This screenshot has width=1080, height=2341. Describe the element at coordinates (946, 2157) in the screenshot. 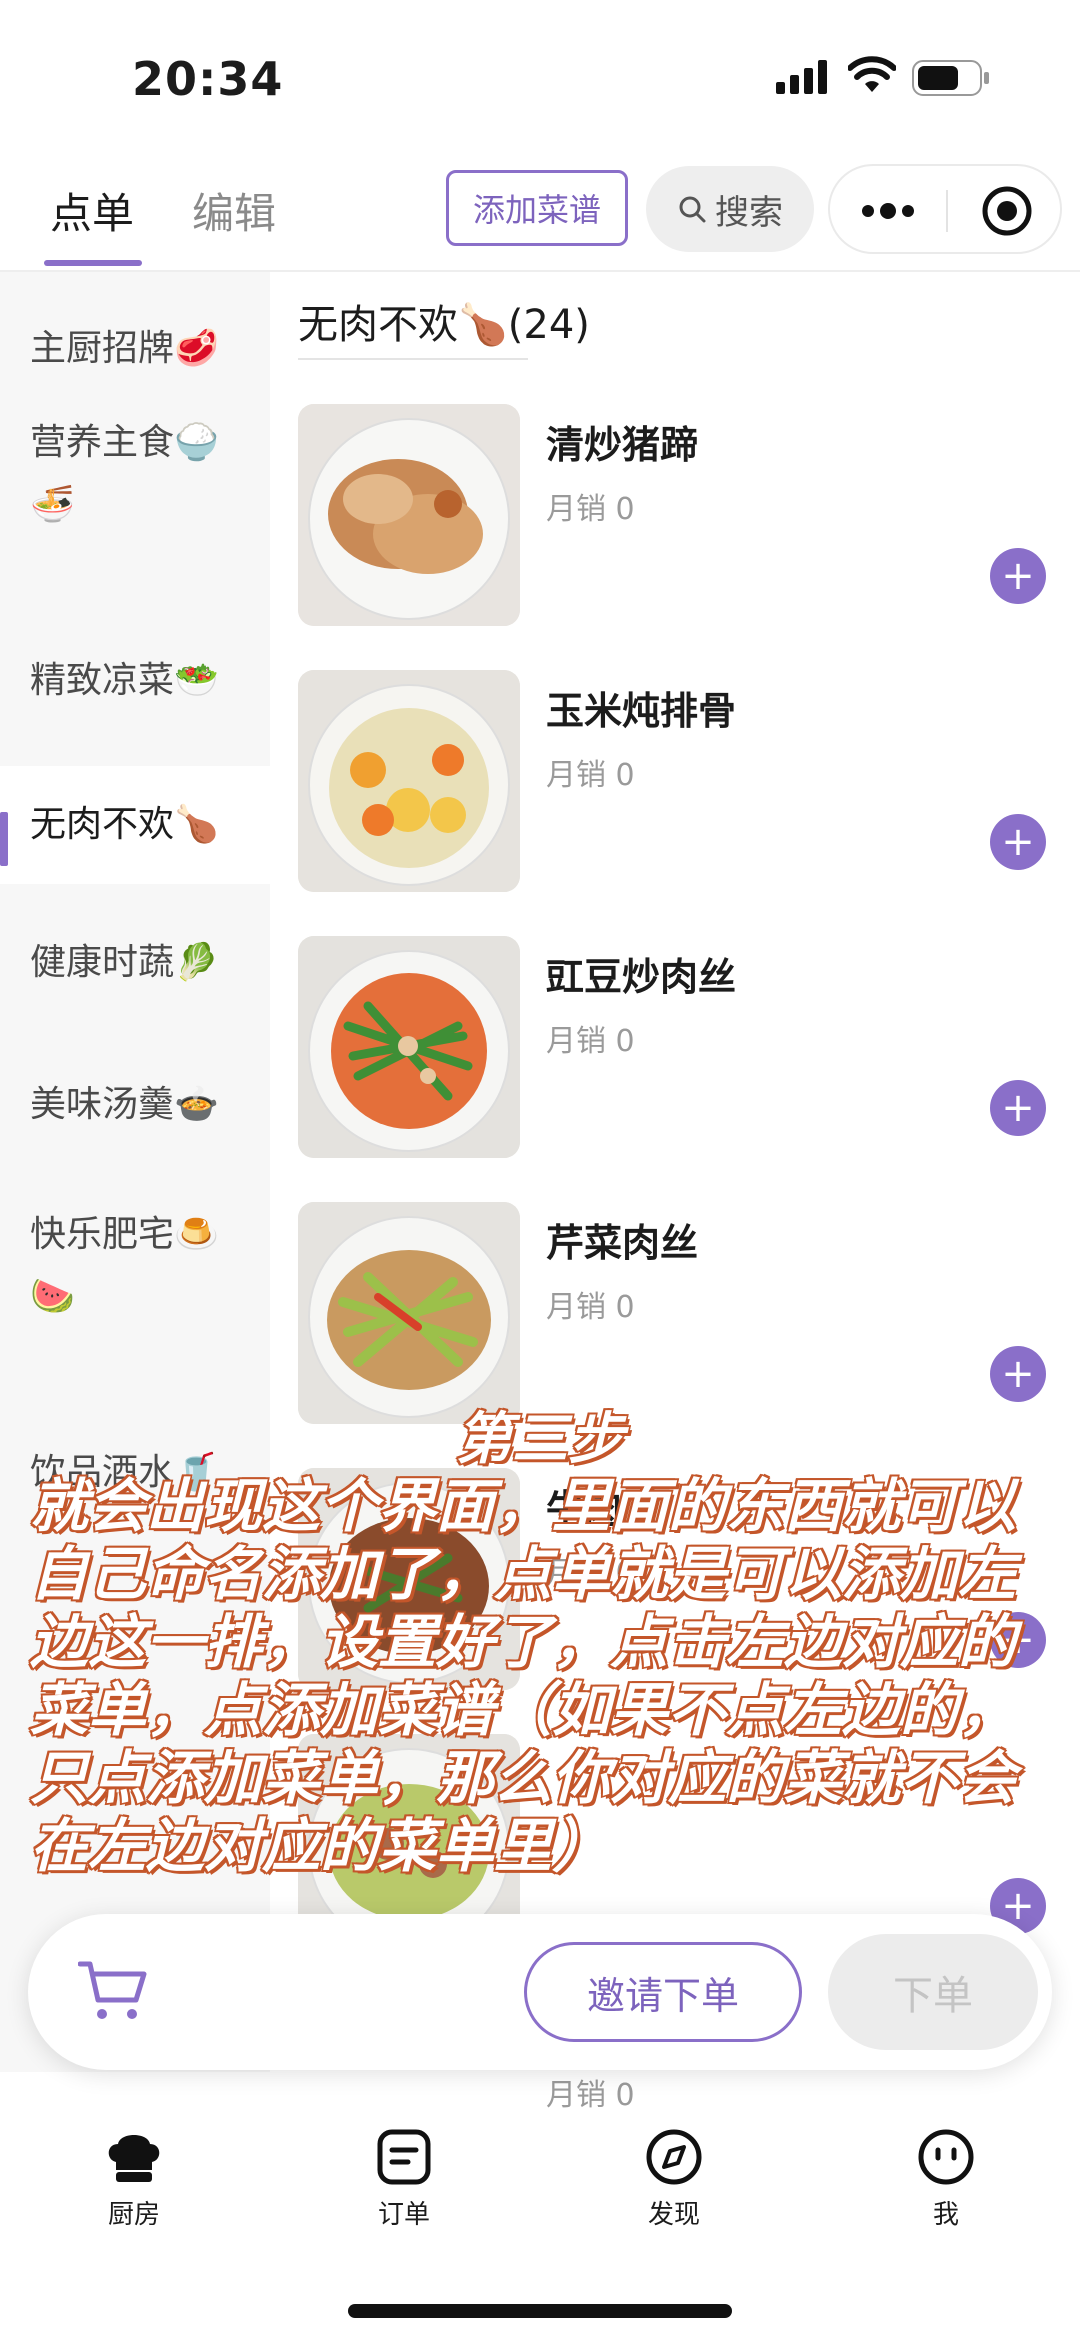

I see `smiley-icon` at that location.